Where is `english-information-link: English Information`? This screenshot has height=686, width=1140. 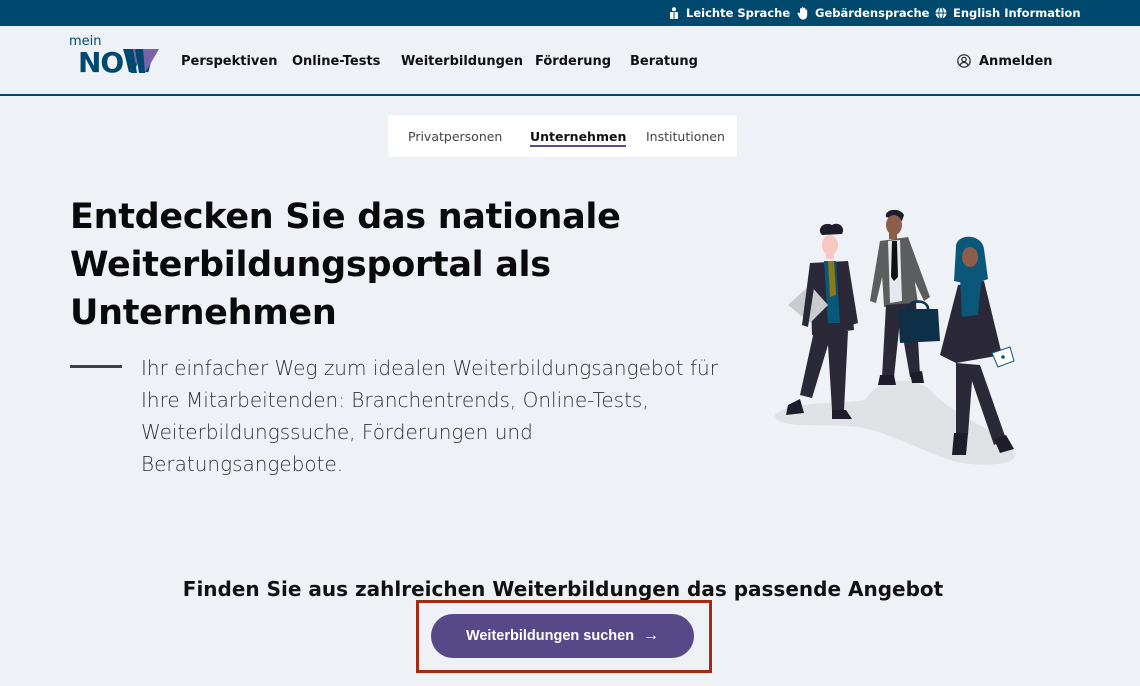 english-information-link: English Information is located at coordinates (1008, 13).